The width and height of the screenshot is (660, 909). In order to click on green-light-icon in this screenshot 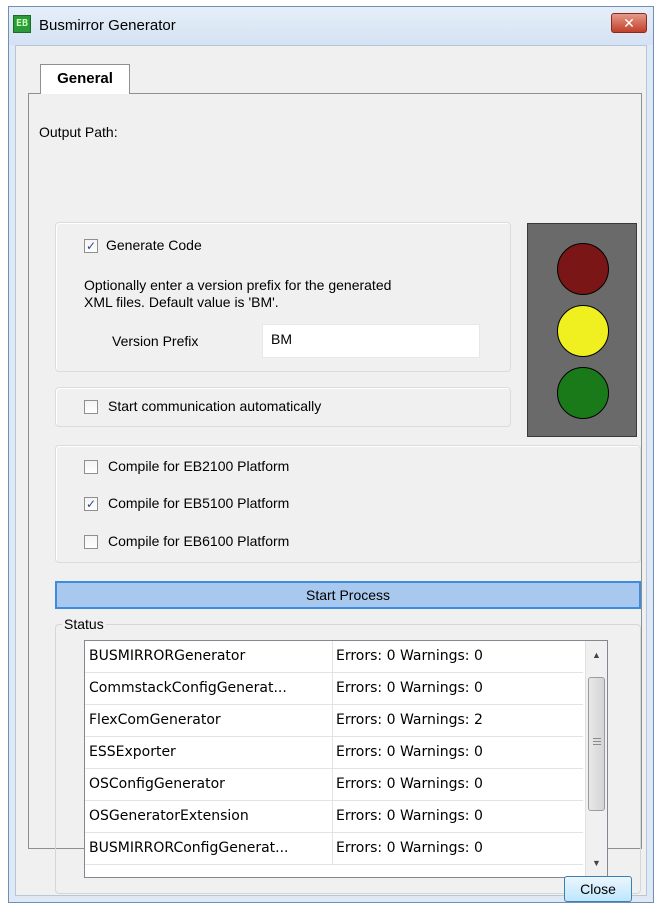, I will do `click(583, 393)`.